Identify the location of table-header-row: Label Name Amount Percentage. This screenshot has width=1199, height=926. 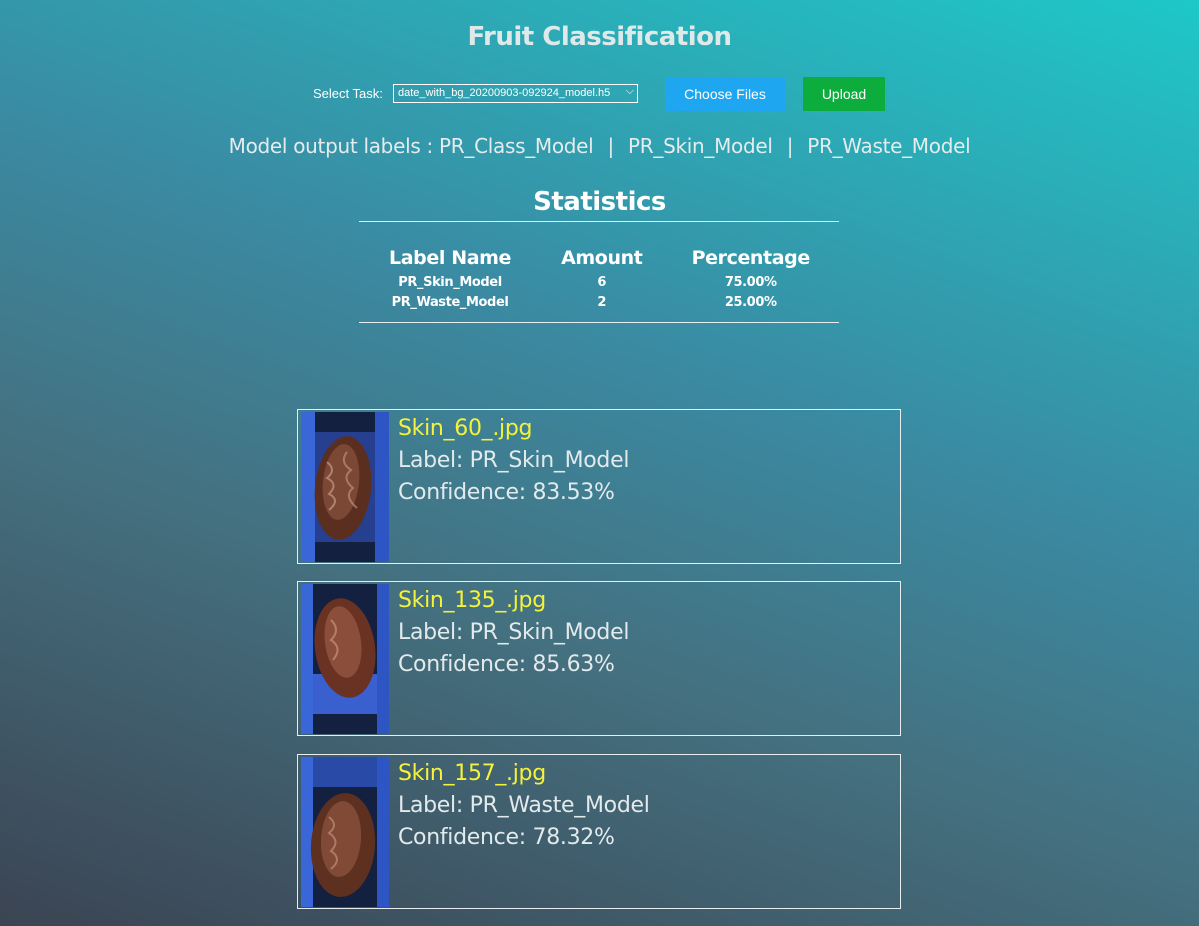
(599, 258).